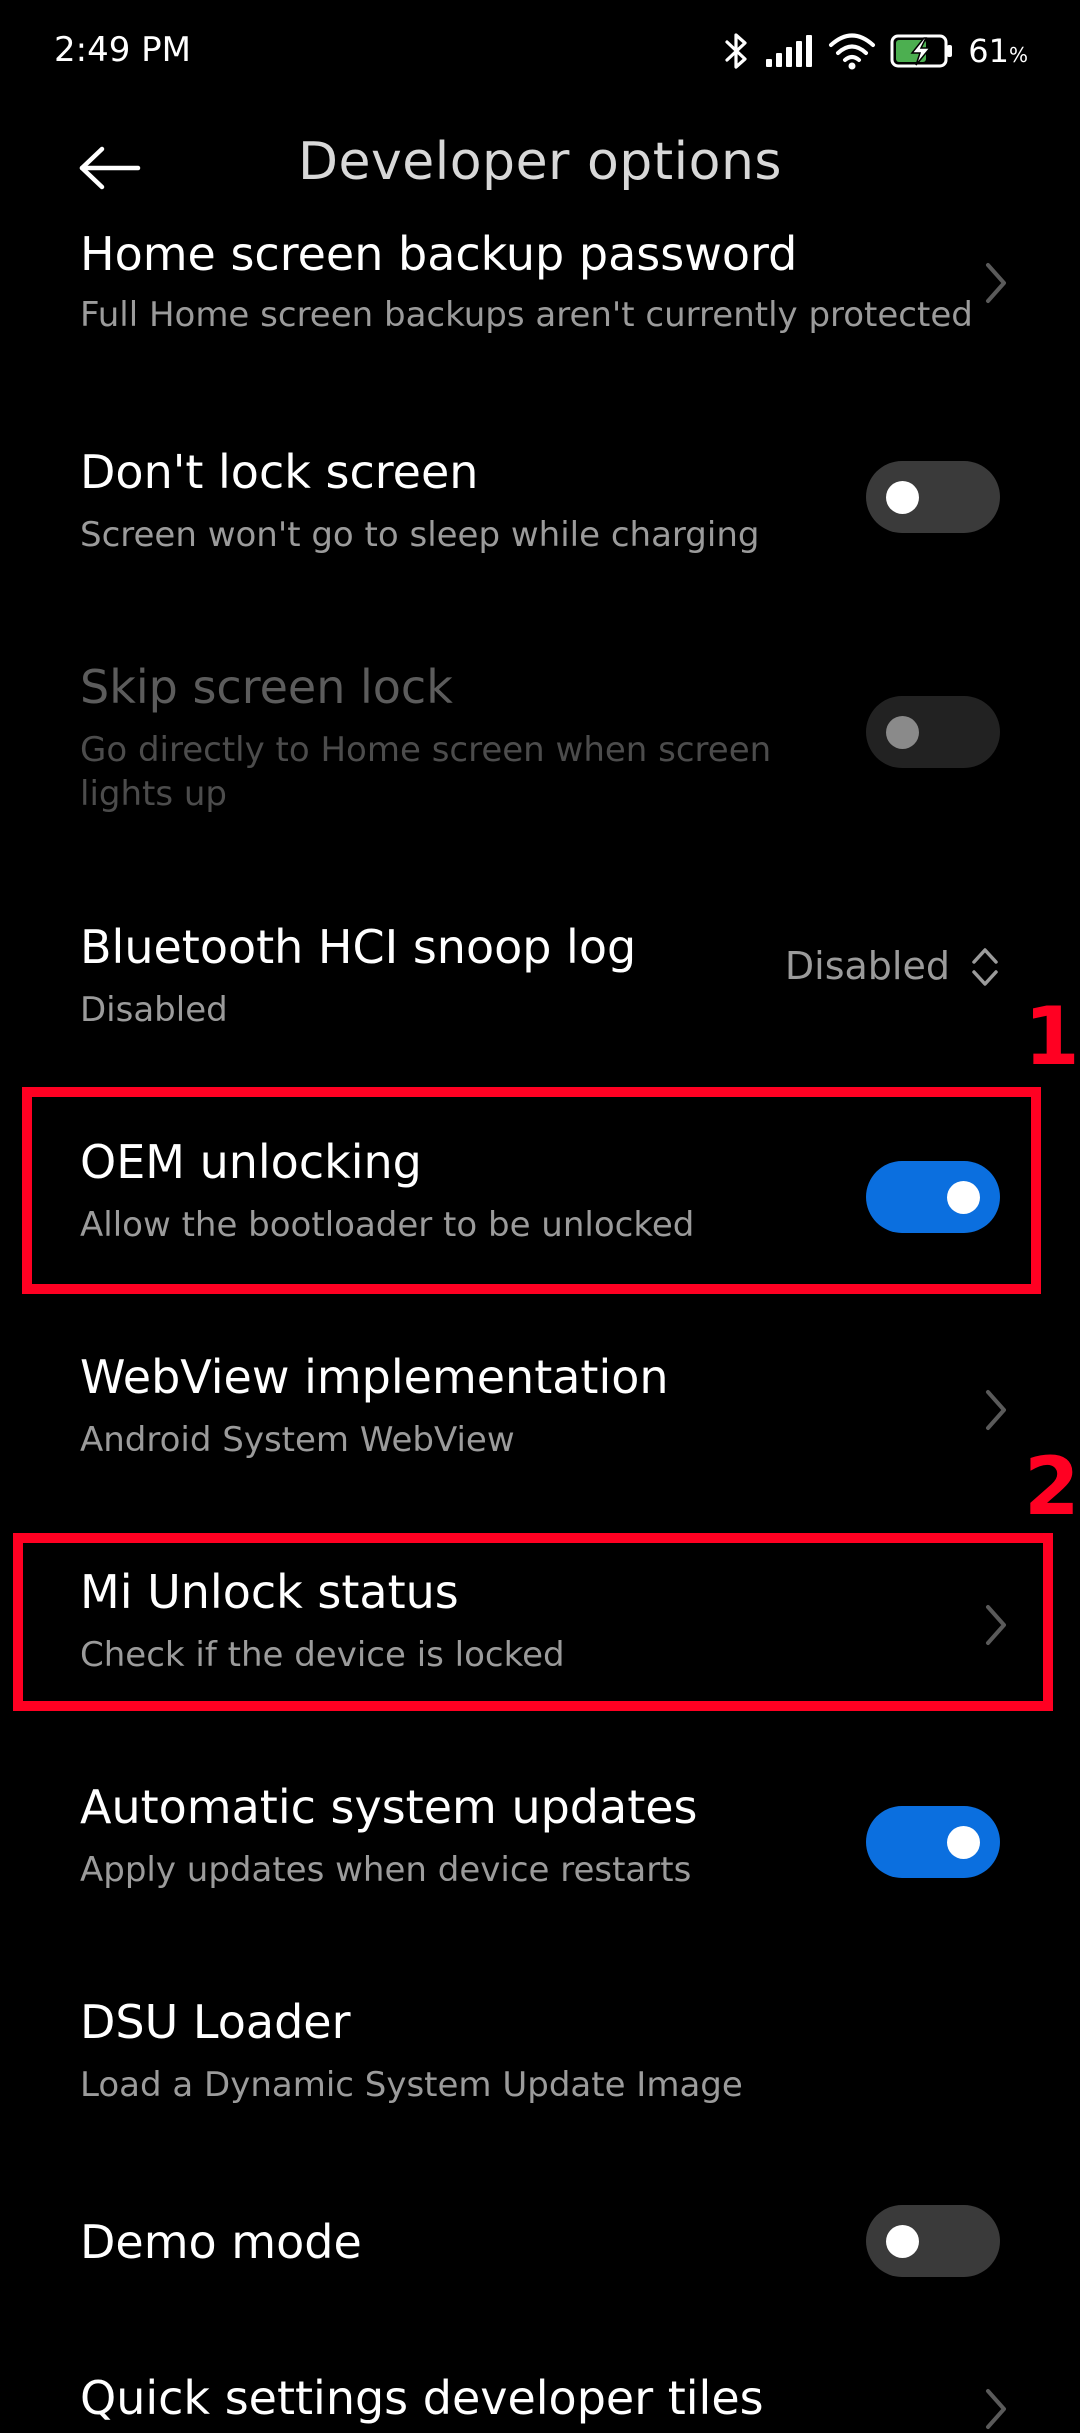 This screenshot has width=1080, height=2433. Describe the element at coordinates (867, 966) in the screenshot. I see `dropdown-value: Disabled` at that location.